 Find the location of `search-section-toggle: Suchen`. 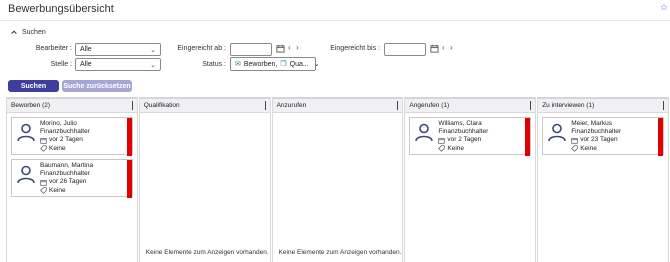

search-section-toggle: Suchen is located at coordinates (28, 32).